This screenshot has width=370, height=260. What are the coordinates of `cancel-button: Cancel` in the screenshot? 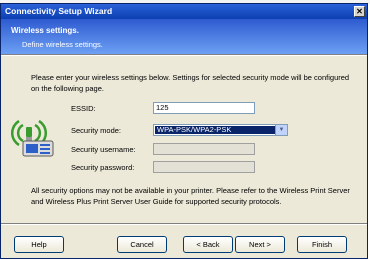 It's located at (142, 244).